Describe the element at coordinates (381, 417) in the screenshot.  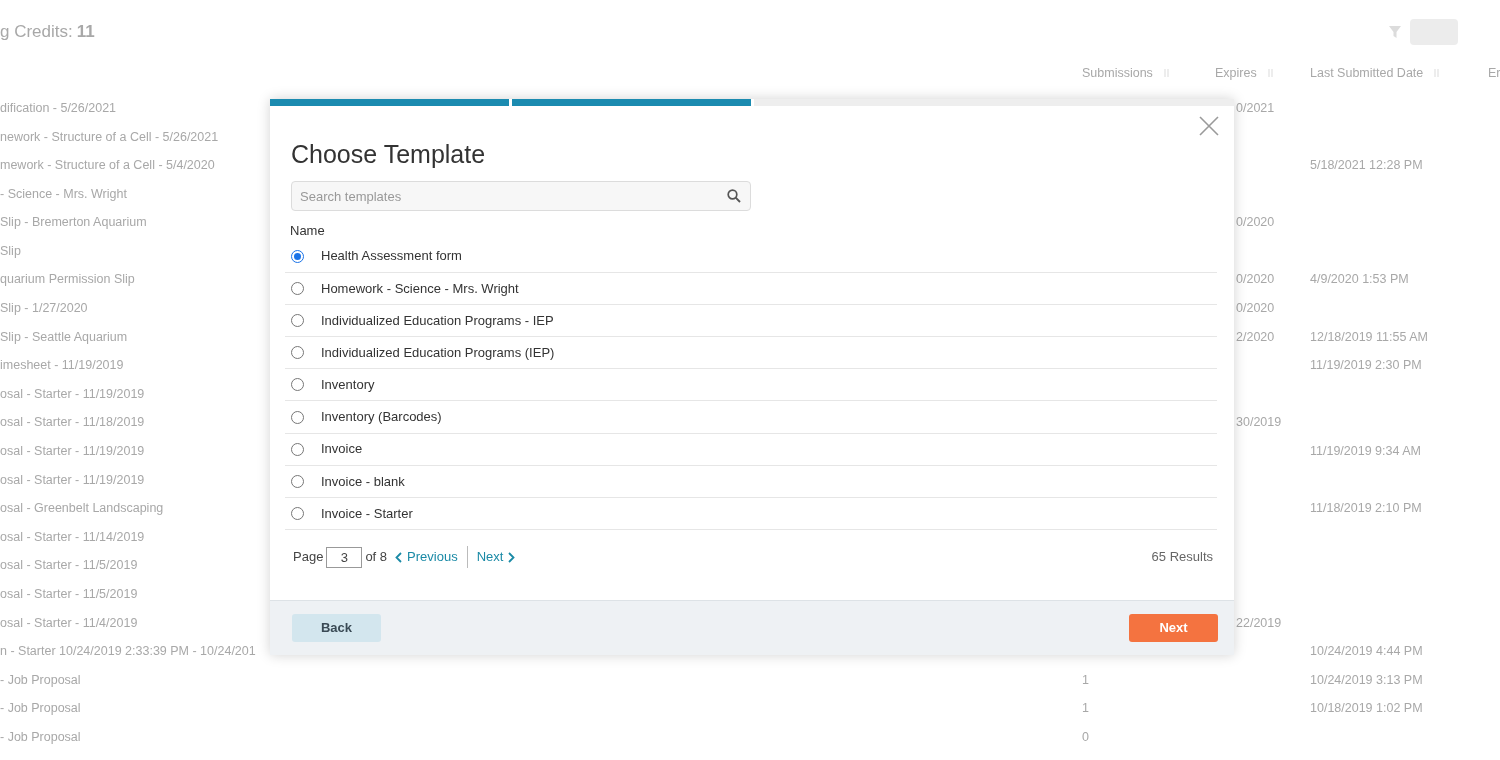
I see `template-name: Inventory (Barcodes)` at that location.